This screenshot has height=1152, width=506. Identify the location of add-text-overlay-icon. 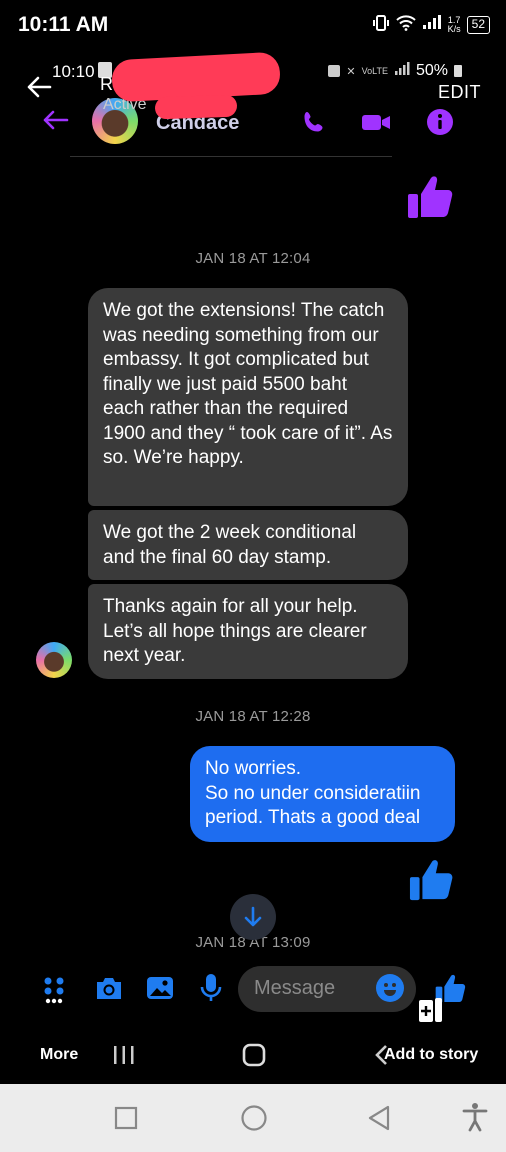
(431, 1012).